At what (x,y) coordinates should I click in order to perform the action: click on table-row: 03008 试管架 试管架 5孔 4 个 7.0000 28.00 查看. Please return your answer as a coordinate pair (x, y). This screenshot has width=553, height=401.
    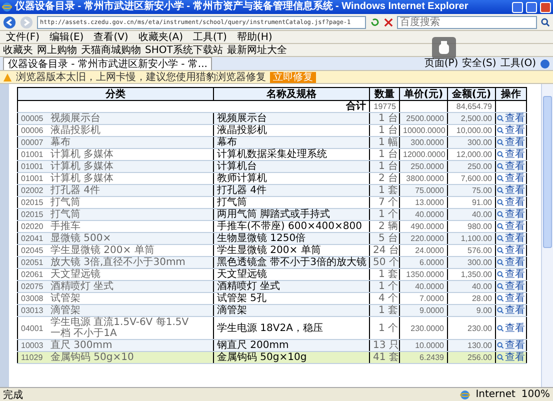
    Looking at the image, I should click on (272, 298).